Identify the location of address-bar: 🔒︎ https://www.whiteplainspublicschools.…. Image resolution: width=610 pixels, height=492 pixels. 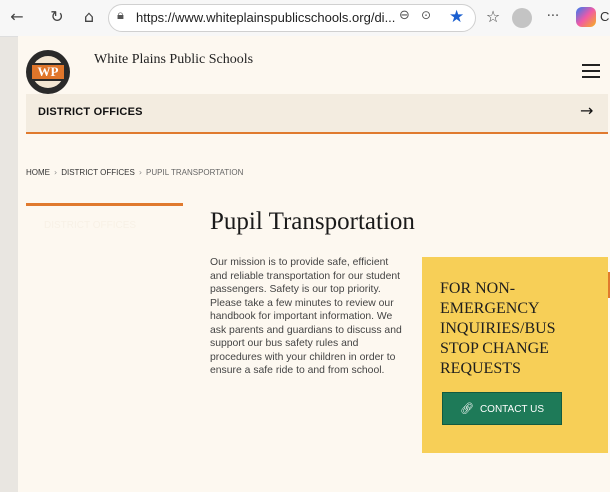
(292, 18).